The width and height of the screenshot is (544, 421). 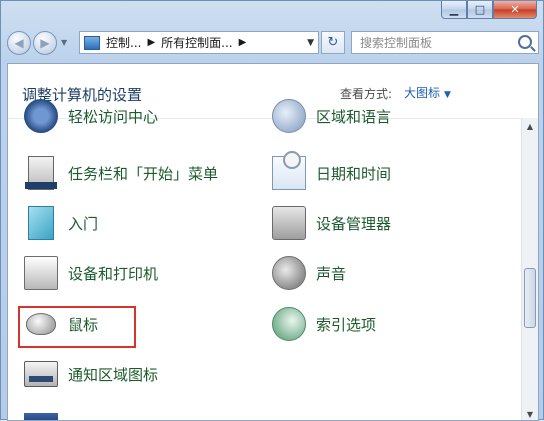 What do you see at coordinates (64, 42) in the screenshot?
I see `recent-pages-dropdown: ▼` at bounding box center [64, 42].